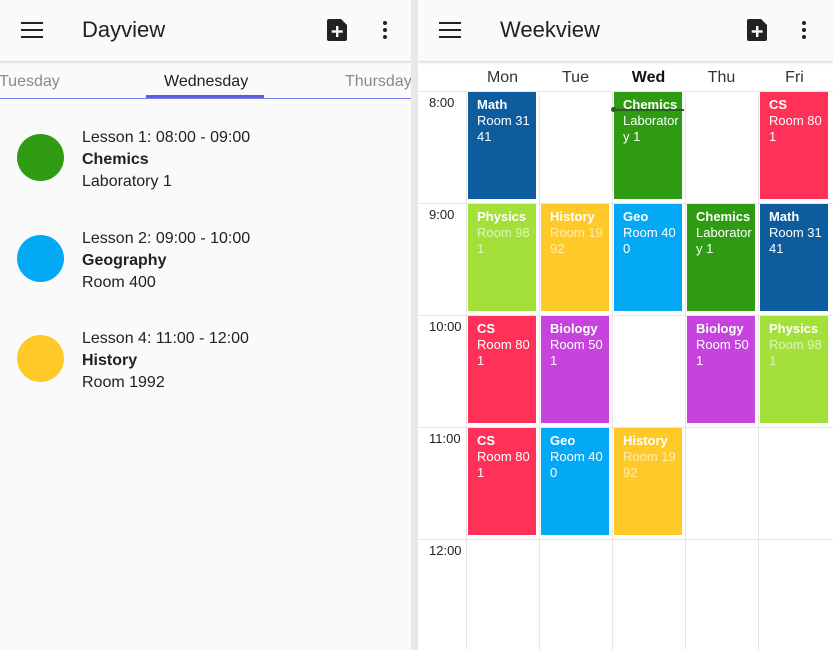 Image resolution: width=833 pixels, height=650 pixels. I want to click on event-math-fri-9: Math Room 3141, so click(794, 257).